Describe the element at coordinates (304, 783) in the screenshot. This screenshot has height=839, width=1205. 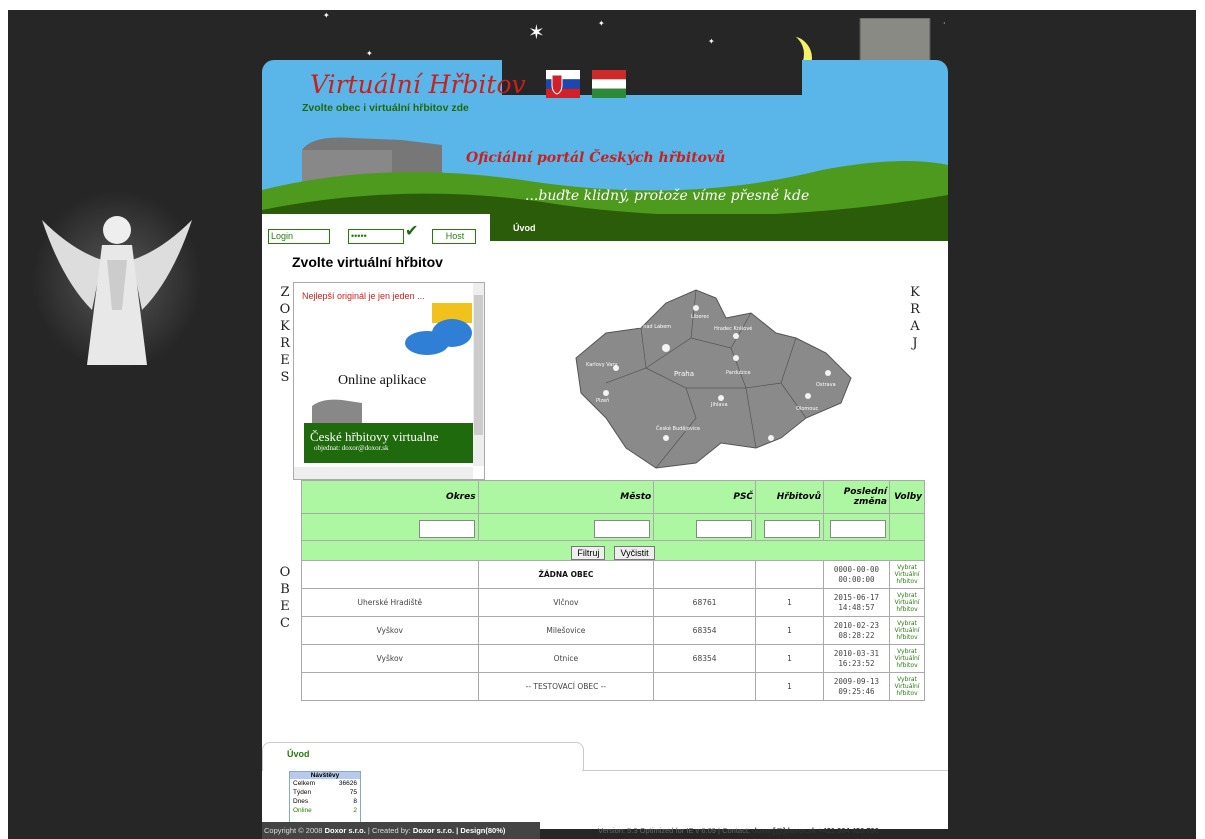
I see `counter-label: Celkem` at that location.